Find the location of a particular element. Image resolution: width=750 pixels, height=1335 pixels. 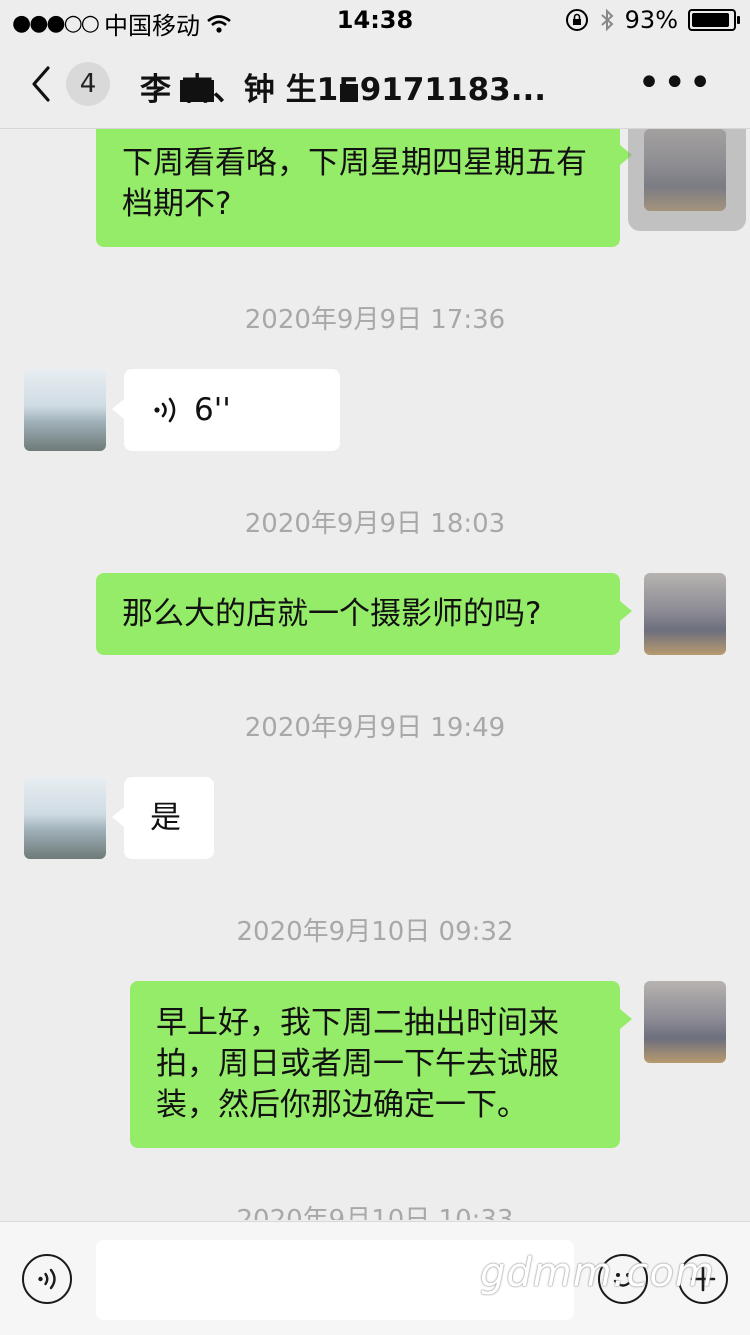

message-bubble-incoming: 是 is located at coordinates (163, 818).